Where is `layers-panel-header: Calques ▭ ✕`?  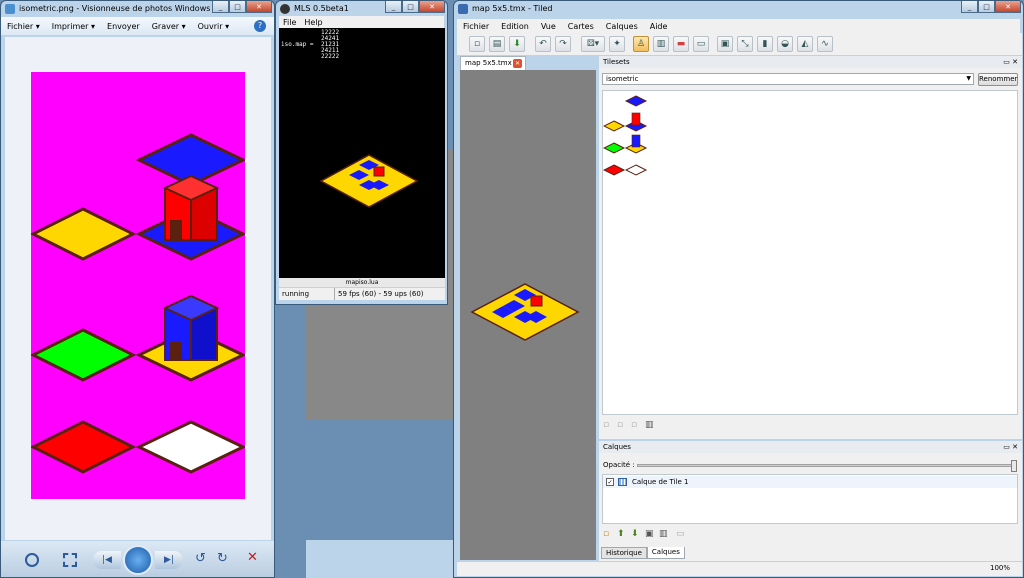 layers-panel-header: Calques ▭ ✕ is located at coordinates (810, 447).